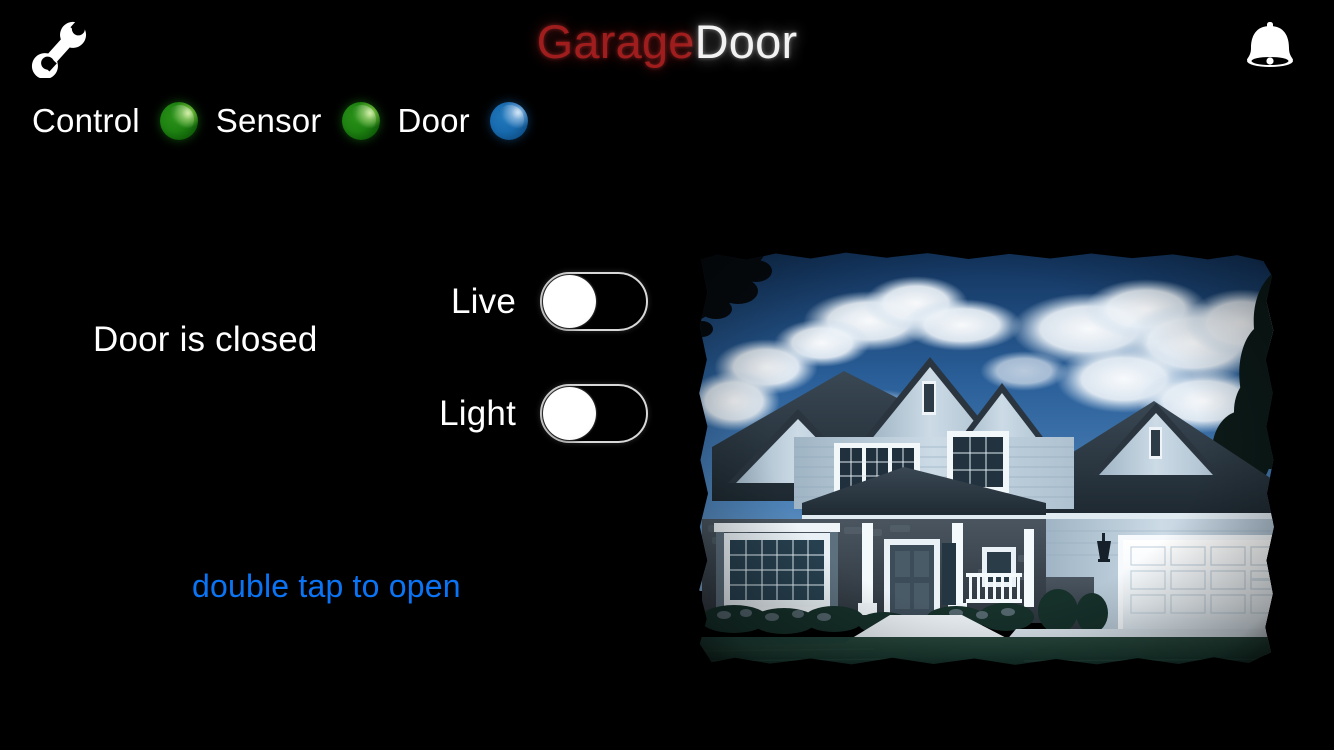  I want to click on door-status-text: Door is closed, so click(205, 339).